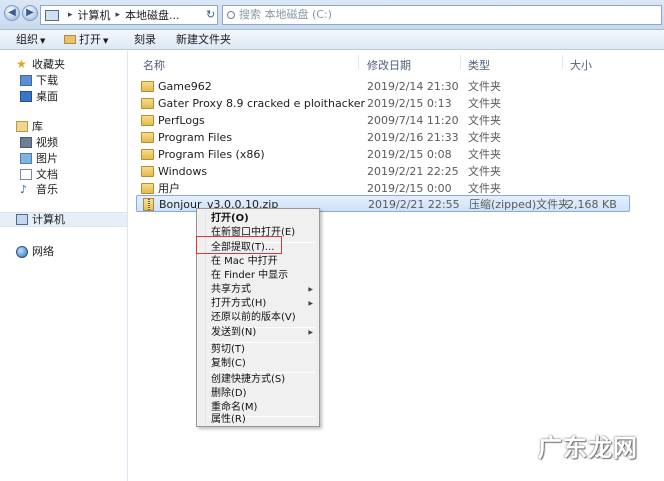 This screenshot has height=481, width=664. Describe the element at coordinates (39, 158) in the screenshot. I see `nav-pictures: 图片` at that location.